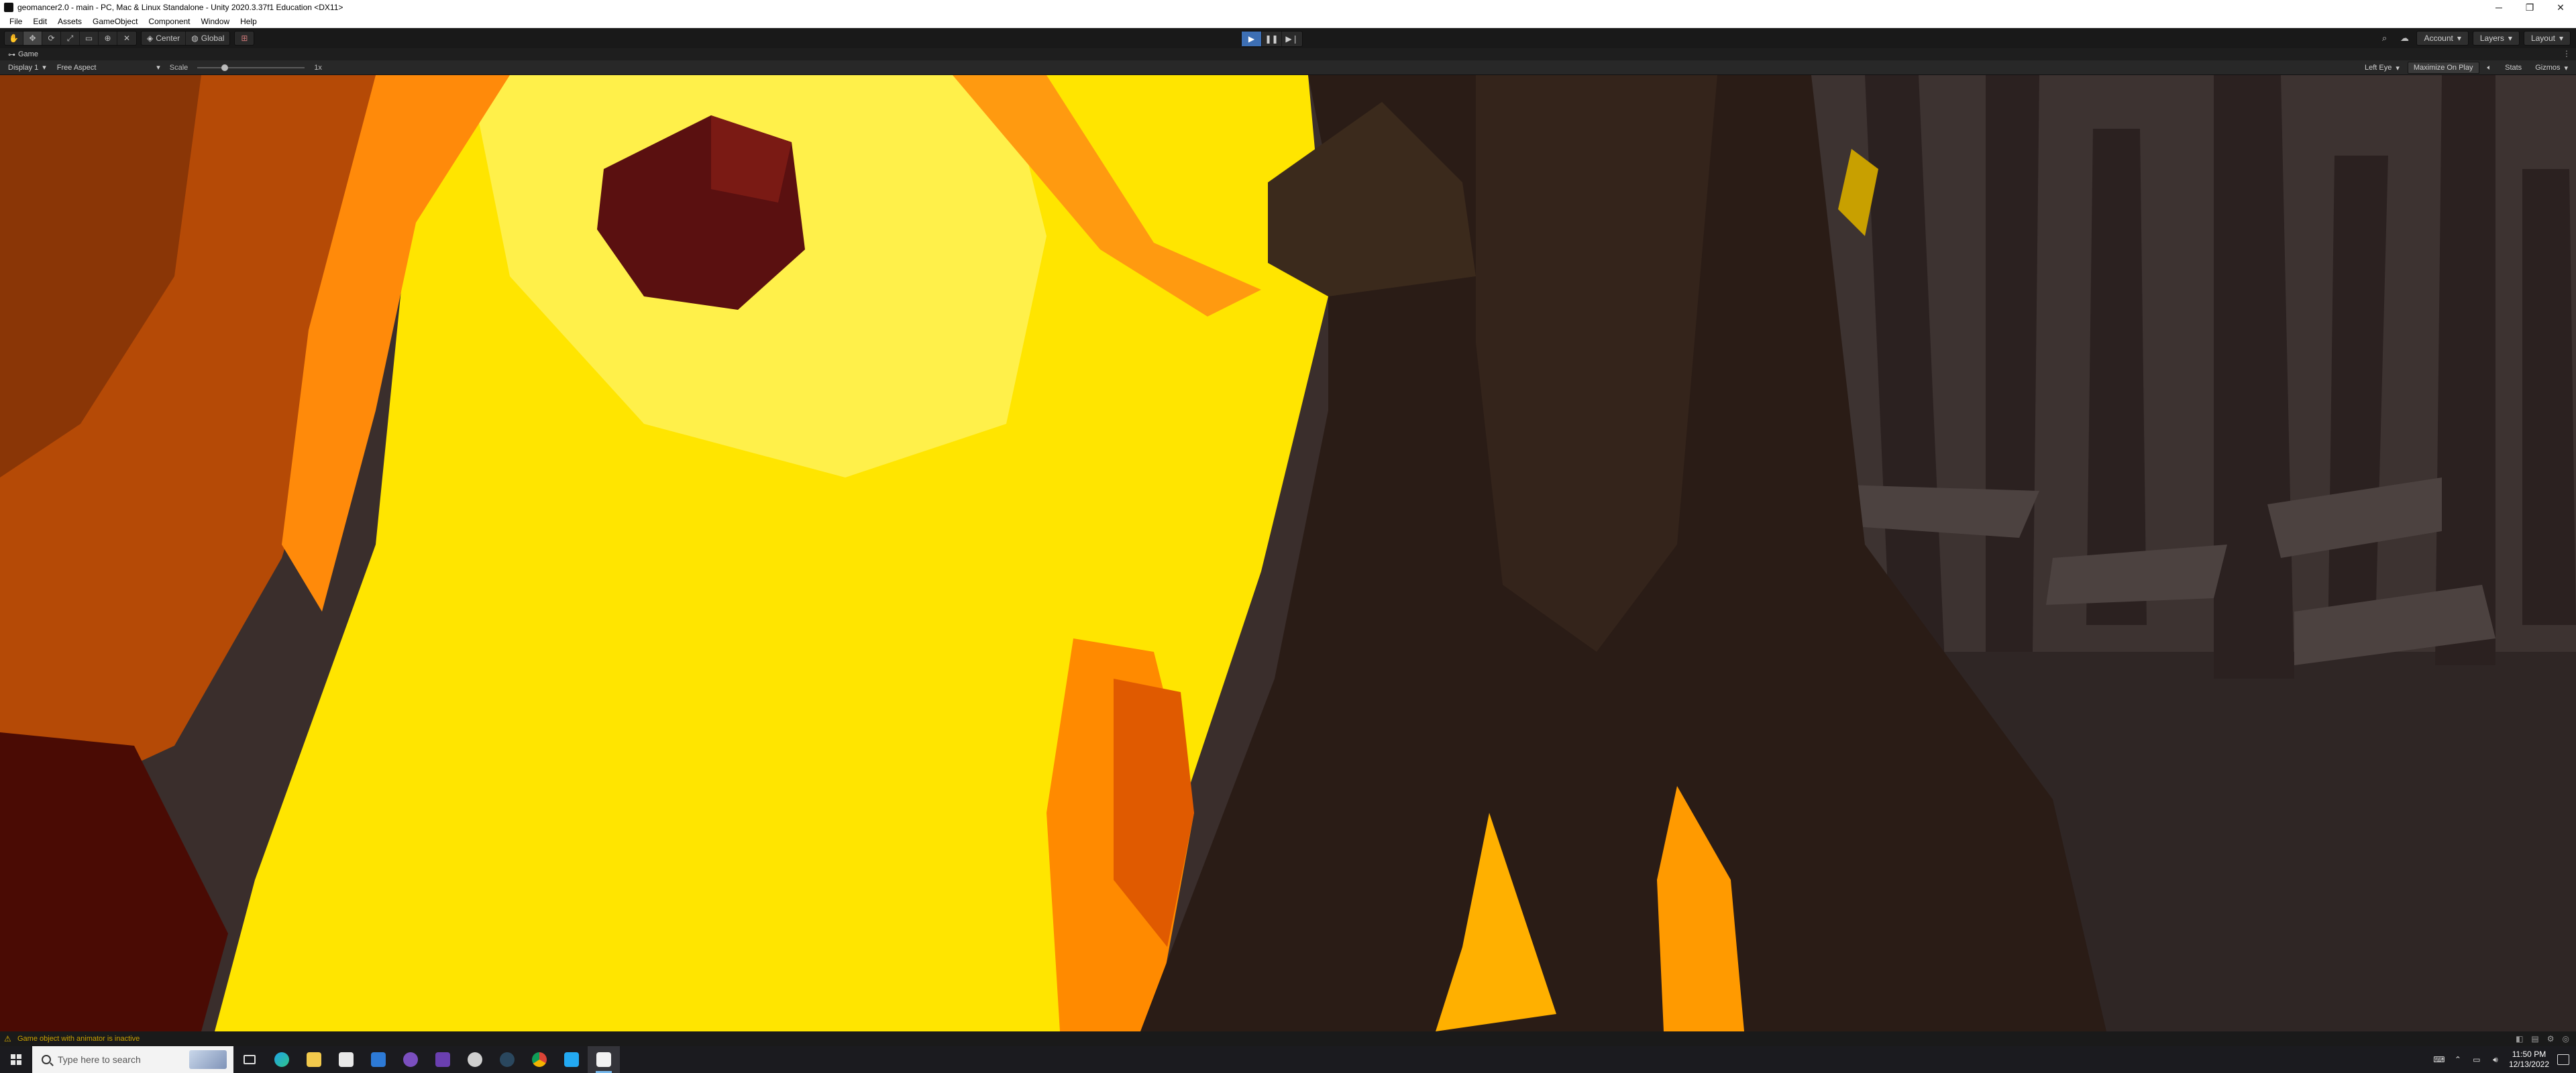 The image size is (2576, 1073). I want to click on gizmos-label: Gizmos, so click(2548, 68).